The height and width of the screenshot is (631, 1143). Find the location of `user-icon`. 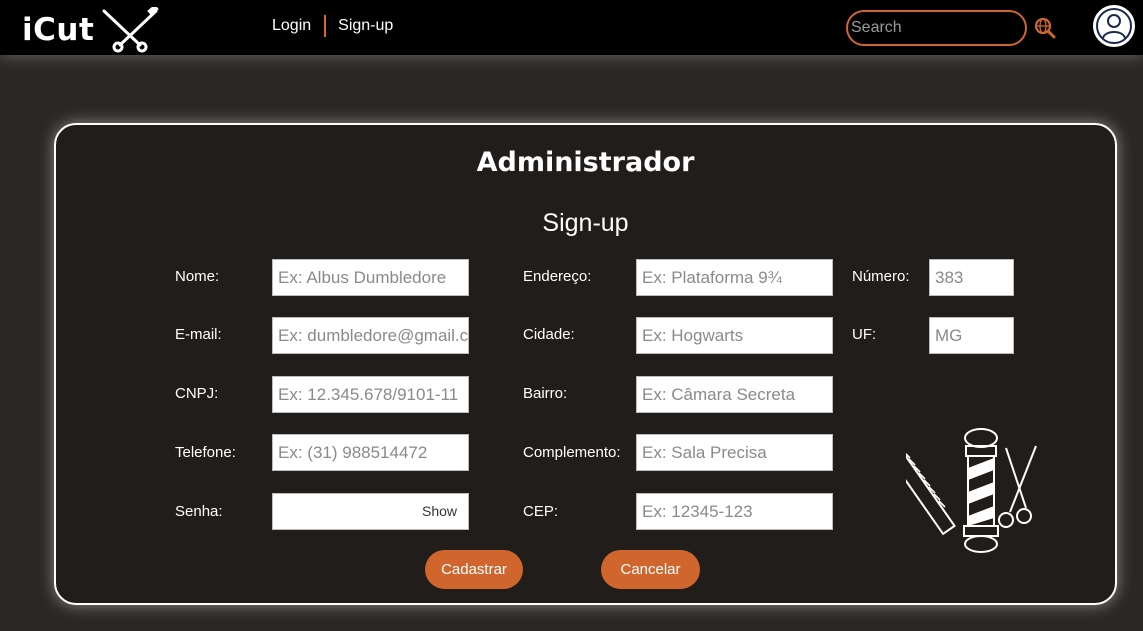

user-icon is located at coordinates (1114, 26).